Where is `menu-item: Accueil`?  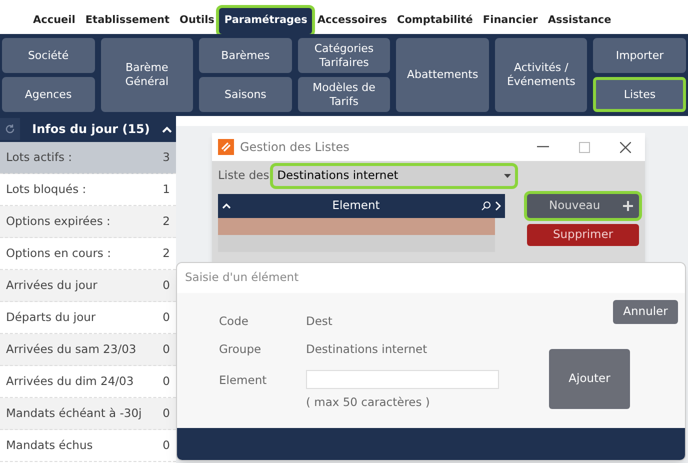 menu-item: Accueil is located at coordinates (54, 21).